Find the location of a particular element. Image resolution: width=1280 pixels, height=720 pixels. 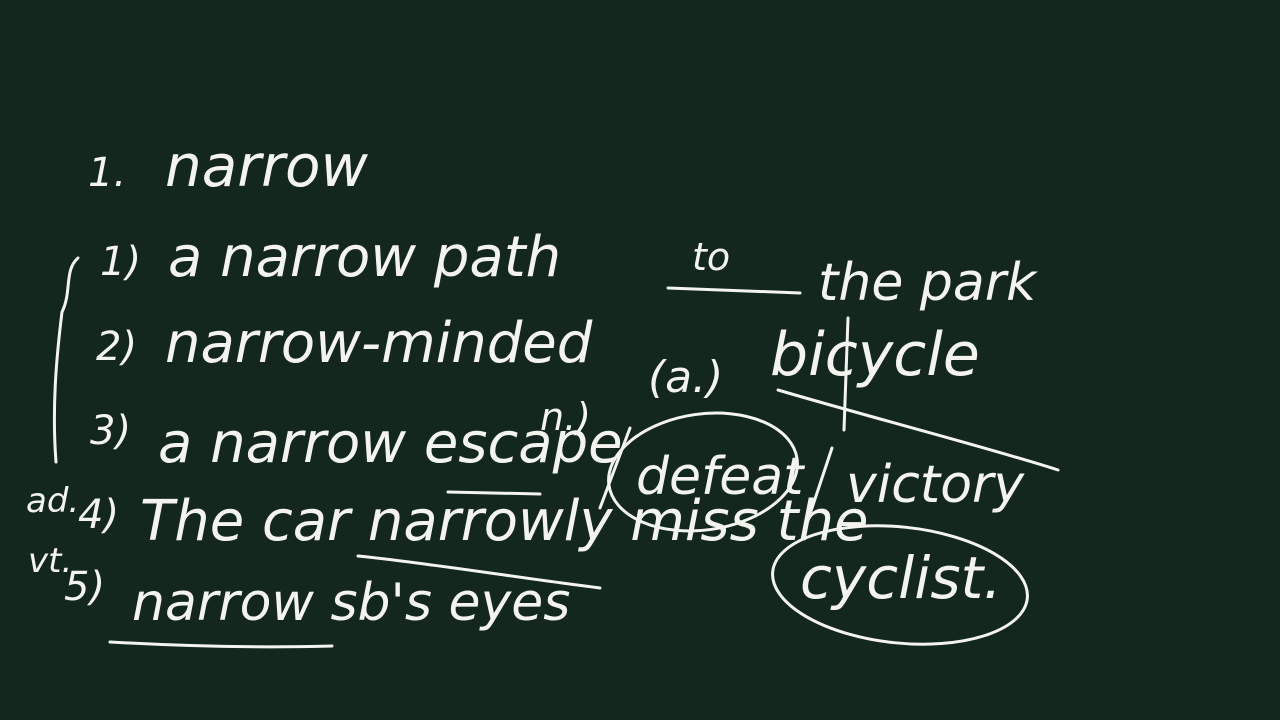

item-4-prefix: ad. is located at coordinates (52, 501).